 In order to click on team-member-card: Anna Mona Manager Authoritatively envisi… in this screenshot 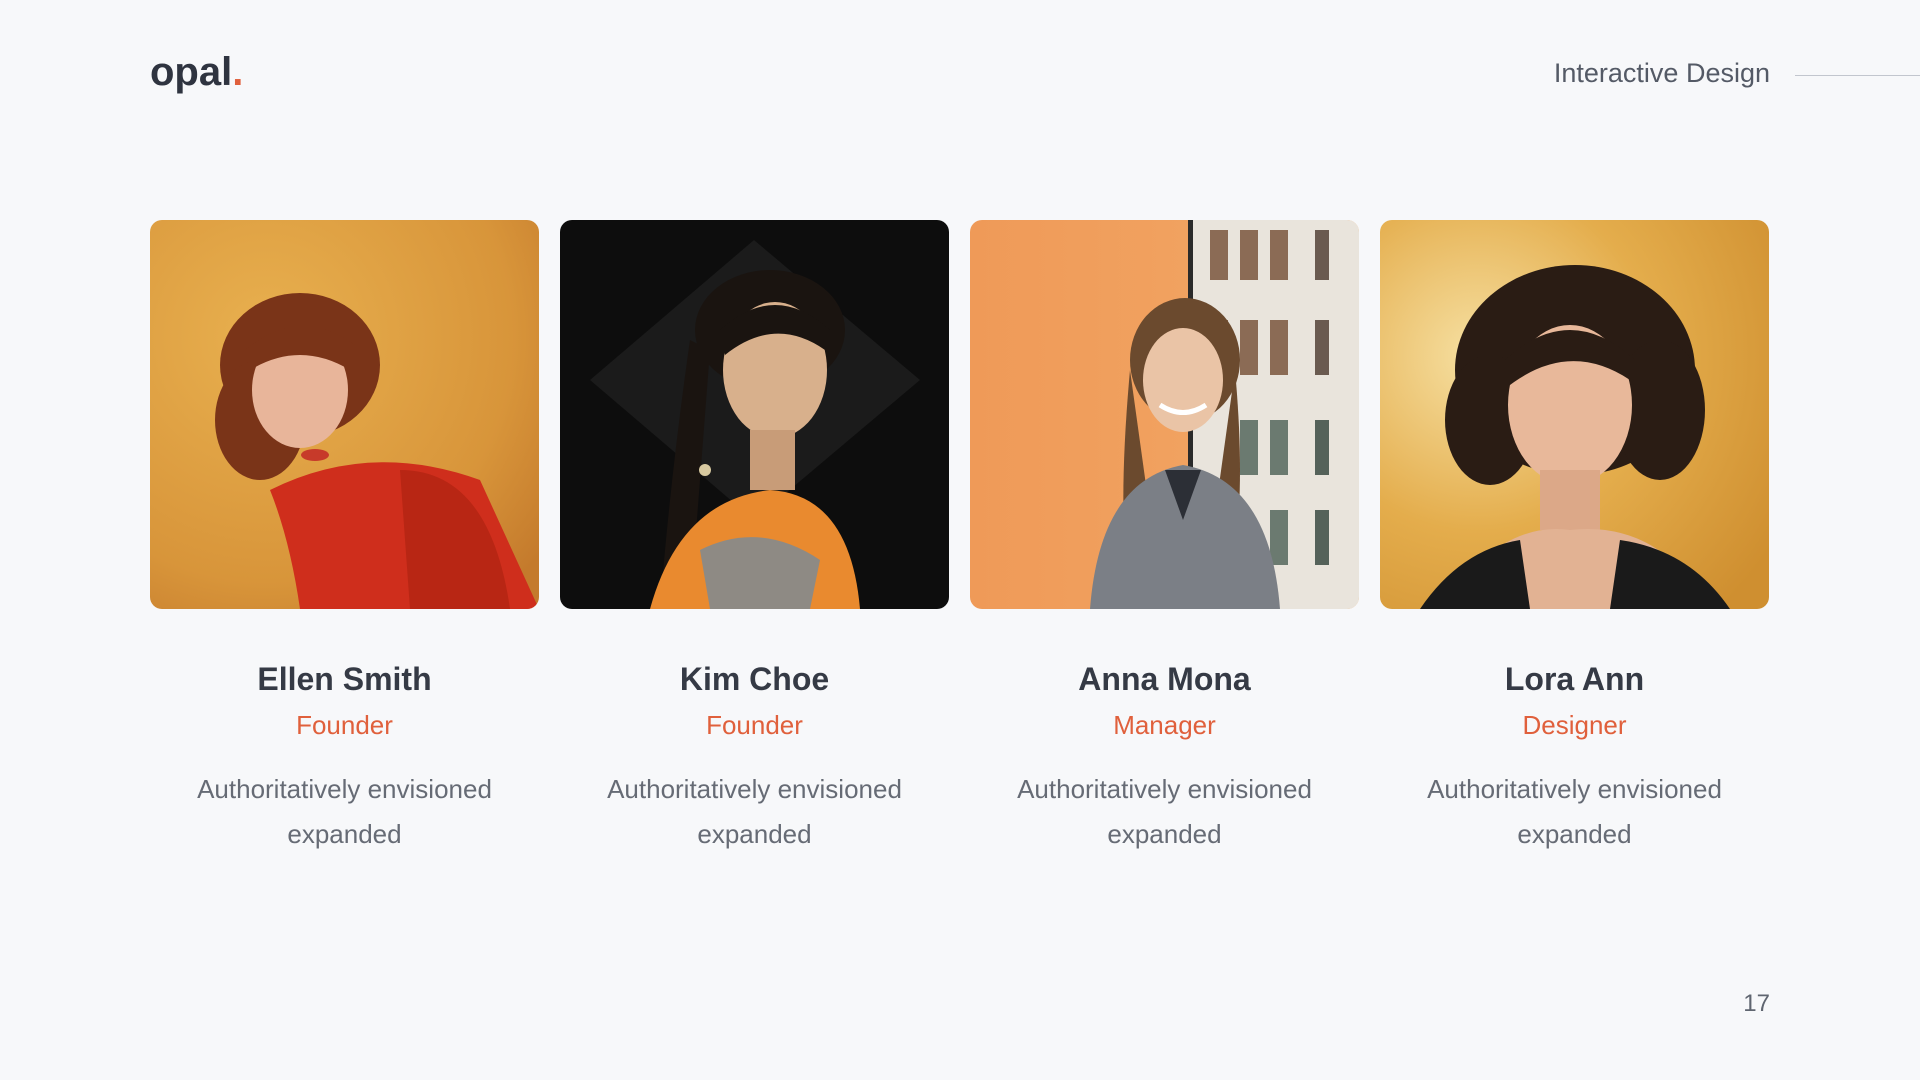, I will do `click(1164, 538)`.